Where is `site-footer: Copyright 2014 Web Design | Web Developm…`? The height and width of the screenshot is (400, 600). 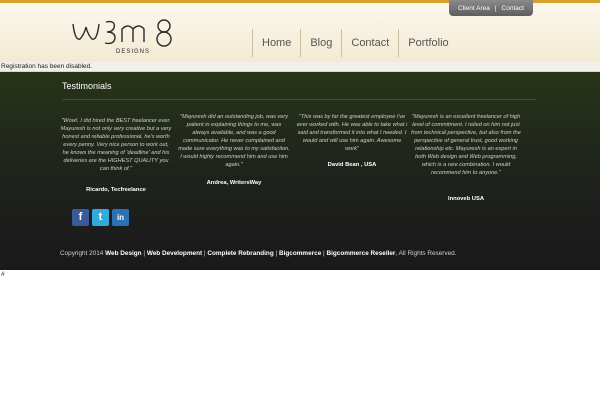
site-footer: Copyright 2014 Web Design | Web Developm… is located at coordinates (300, 255).